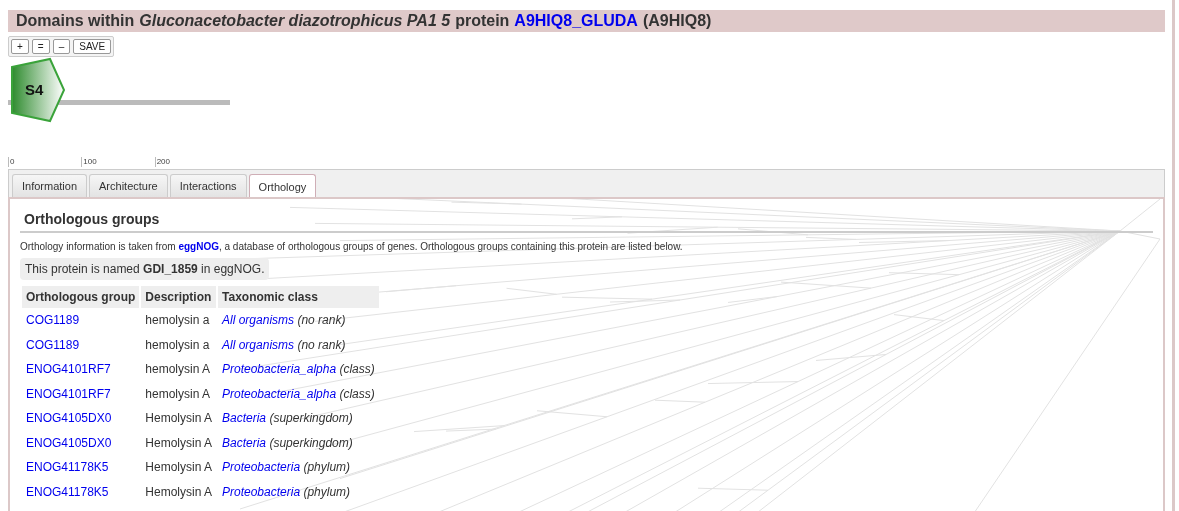 Image resolution: width=1179 pixels, height=511 pixels. I want to click on scale-tick: 0, so click(45, 162).